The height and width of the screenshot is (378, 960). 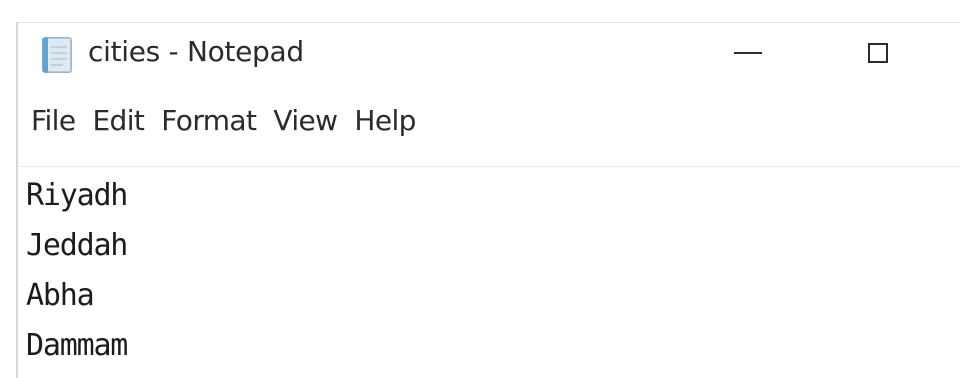 I want to click on minimize-icon, so click(x=748, y=53).